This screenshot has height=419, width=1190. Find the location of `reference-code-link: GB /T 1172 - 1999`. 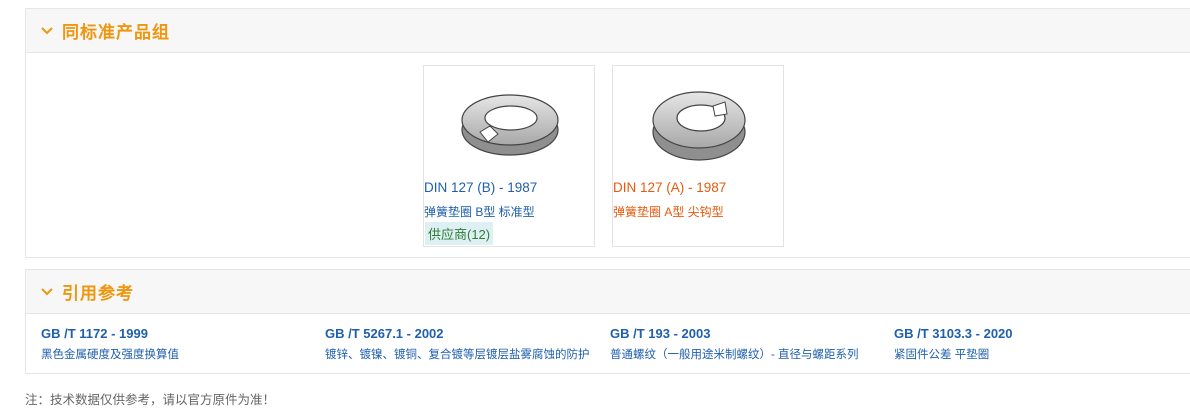

reference-code-link: GB /T 1172 - 1999 is located at coordinates (110, 333).